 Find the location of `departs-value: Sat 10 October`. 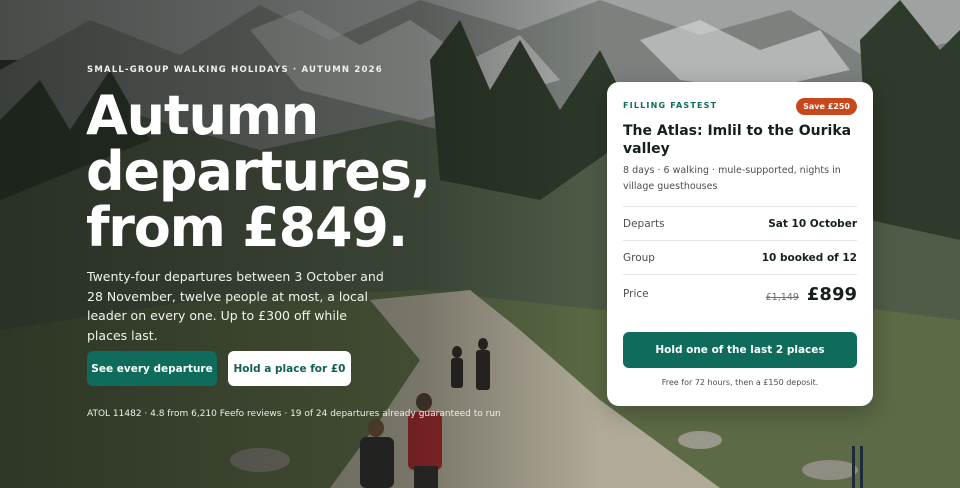

departs-value: Sat 10 October is located at coordinates (812, 223).